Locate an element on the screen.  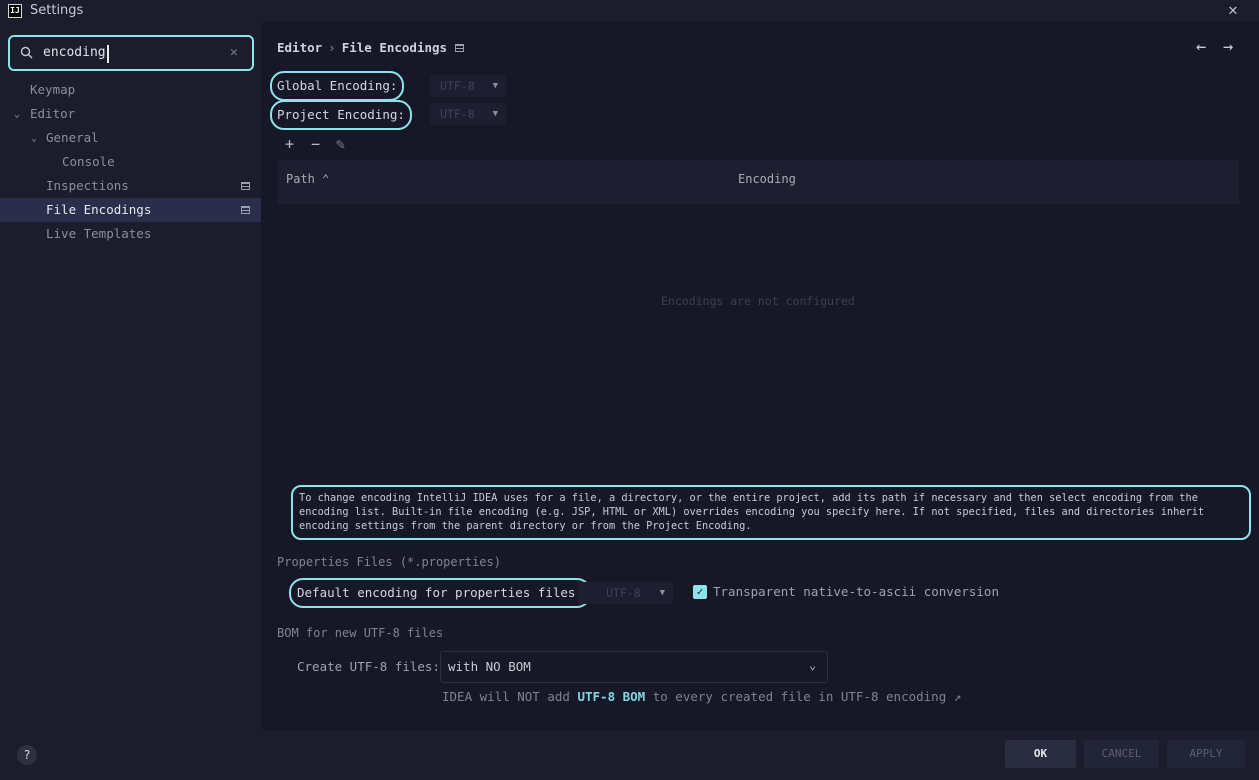
project-encoding-dropdown: UTF-8 ▼ is located at coordinates (468, 114).